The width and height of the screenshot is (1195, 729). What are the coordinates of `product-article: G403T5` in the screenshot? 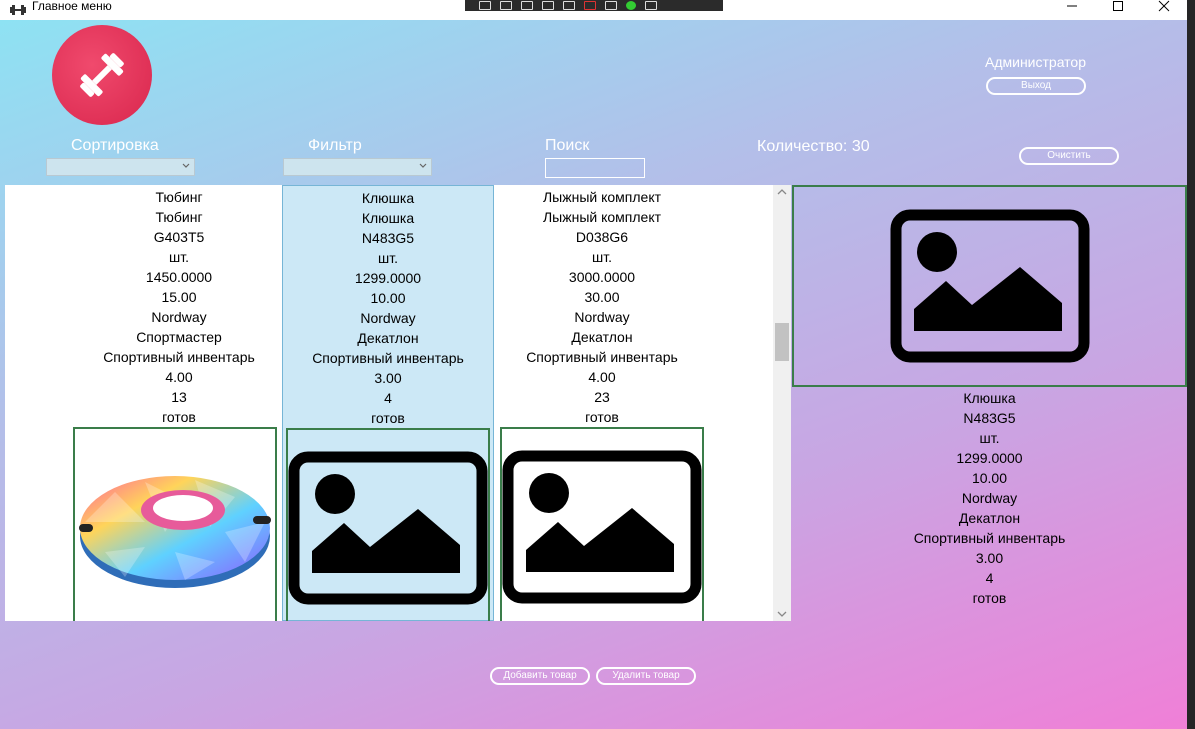 It's located at (179, 237).